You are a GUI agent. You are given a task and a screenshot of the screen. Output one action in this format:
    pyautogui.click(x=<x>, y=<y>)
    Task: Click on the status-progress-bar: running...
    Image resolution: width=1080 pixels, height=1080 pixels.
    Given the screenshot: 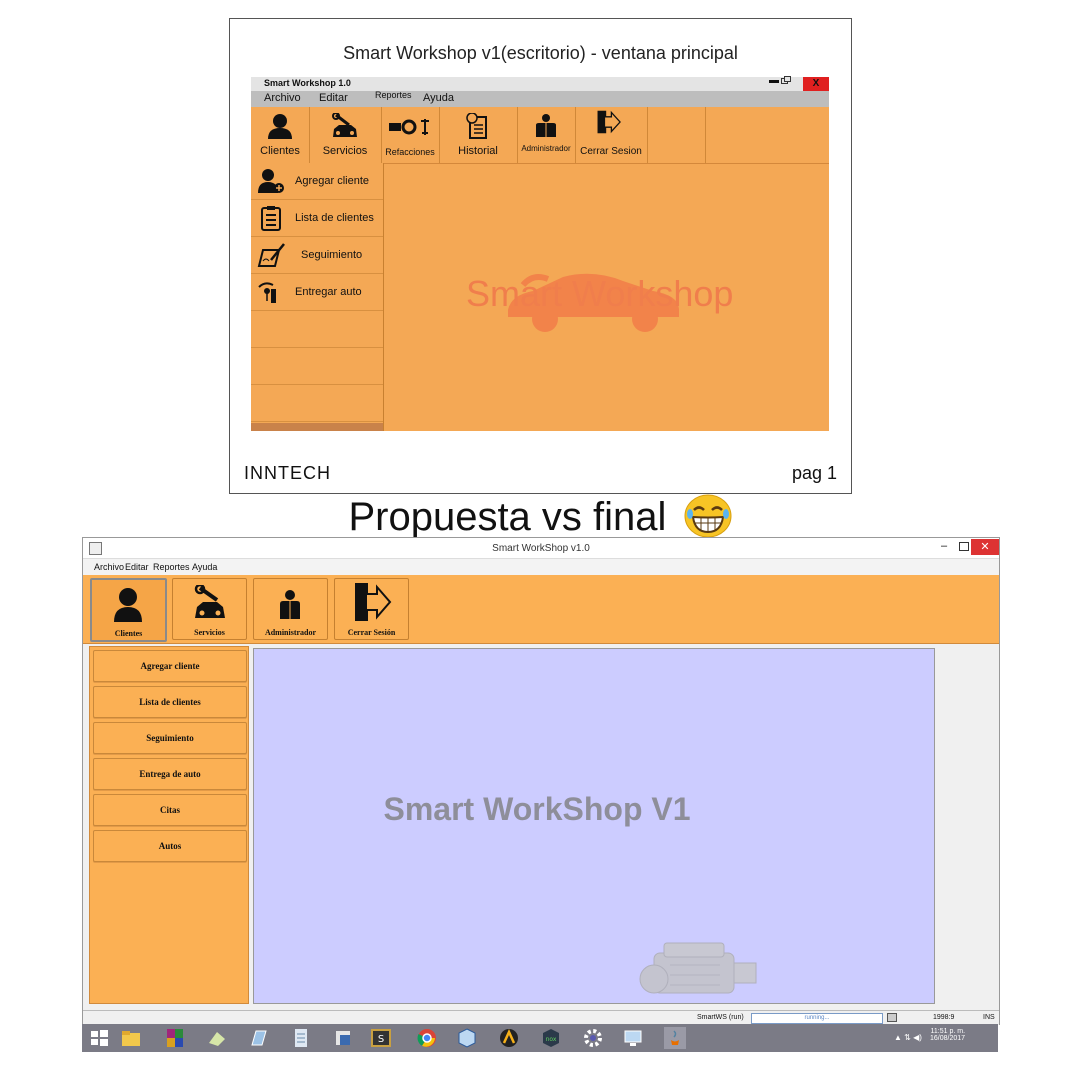 What is the action you would take?
    pyautogui.click(x=817, y=1018)
    